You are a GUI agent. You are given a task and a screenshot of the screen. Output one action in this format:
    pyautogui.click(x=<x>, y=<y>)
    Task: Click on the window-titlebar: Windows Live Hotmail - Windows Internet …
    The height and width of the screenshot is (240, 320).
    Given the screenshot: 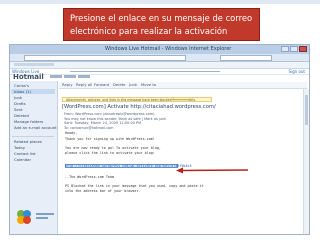 What is the action you would take?
    pyautogui.click(x=159, y=49)
    